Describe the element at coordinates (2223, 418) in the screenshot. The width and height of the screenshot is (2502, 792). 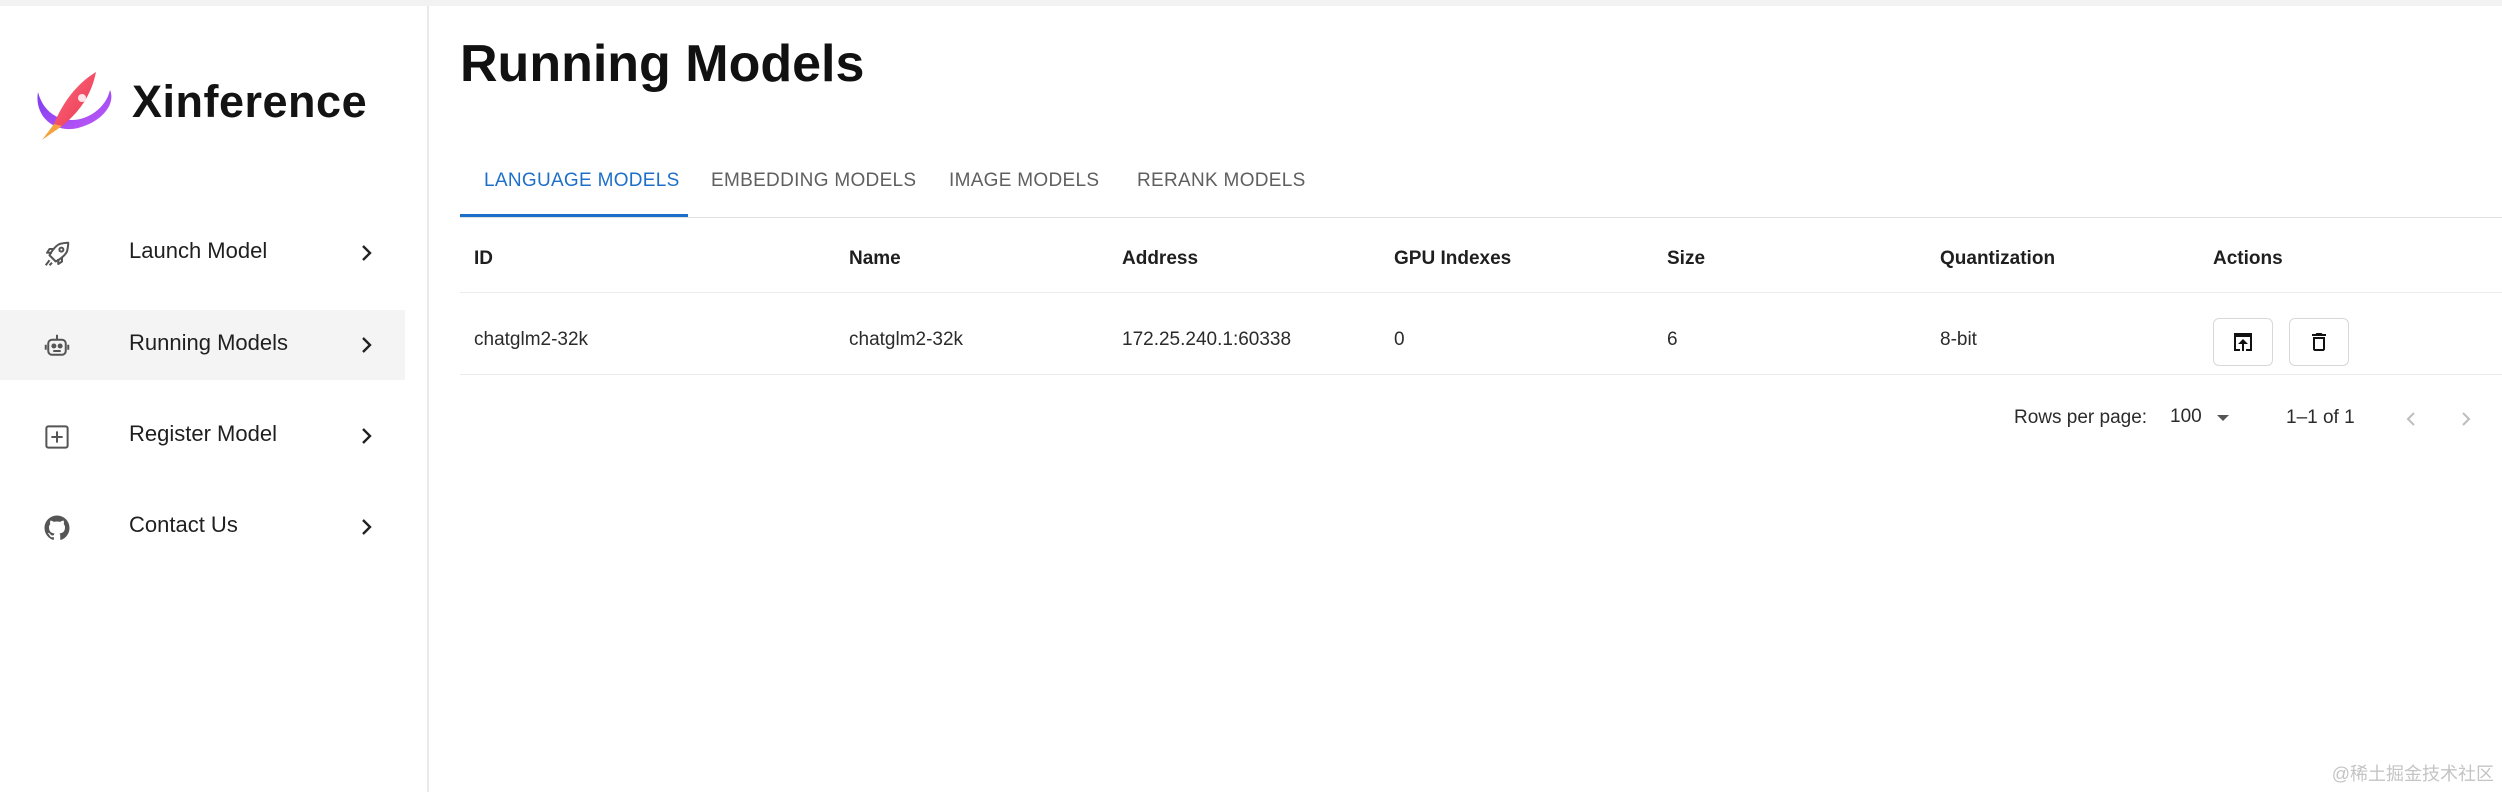
I see `dropdown-arrow-icon` at that location.